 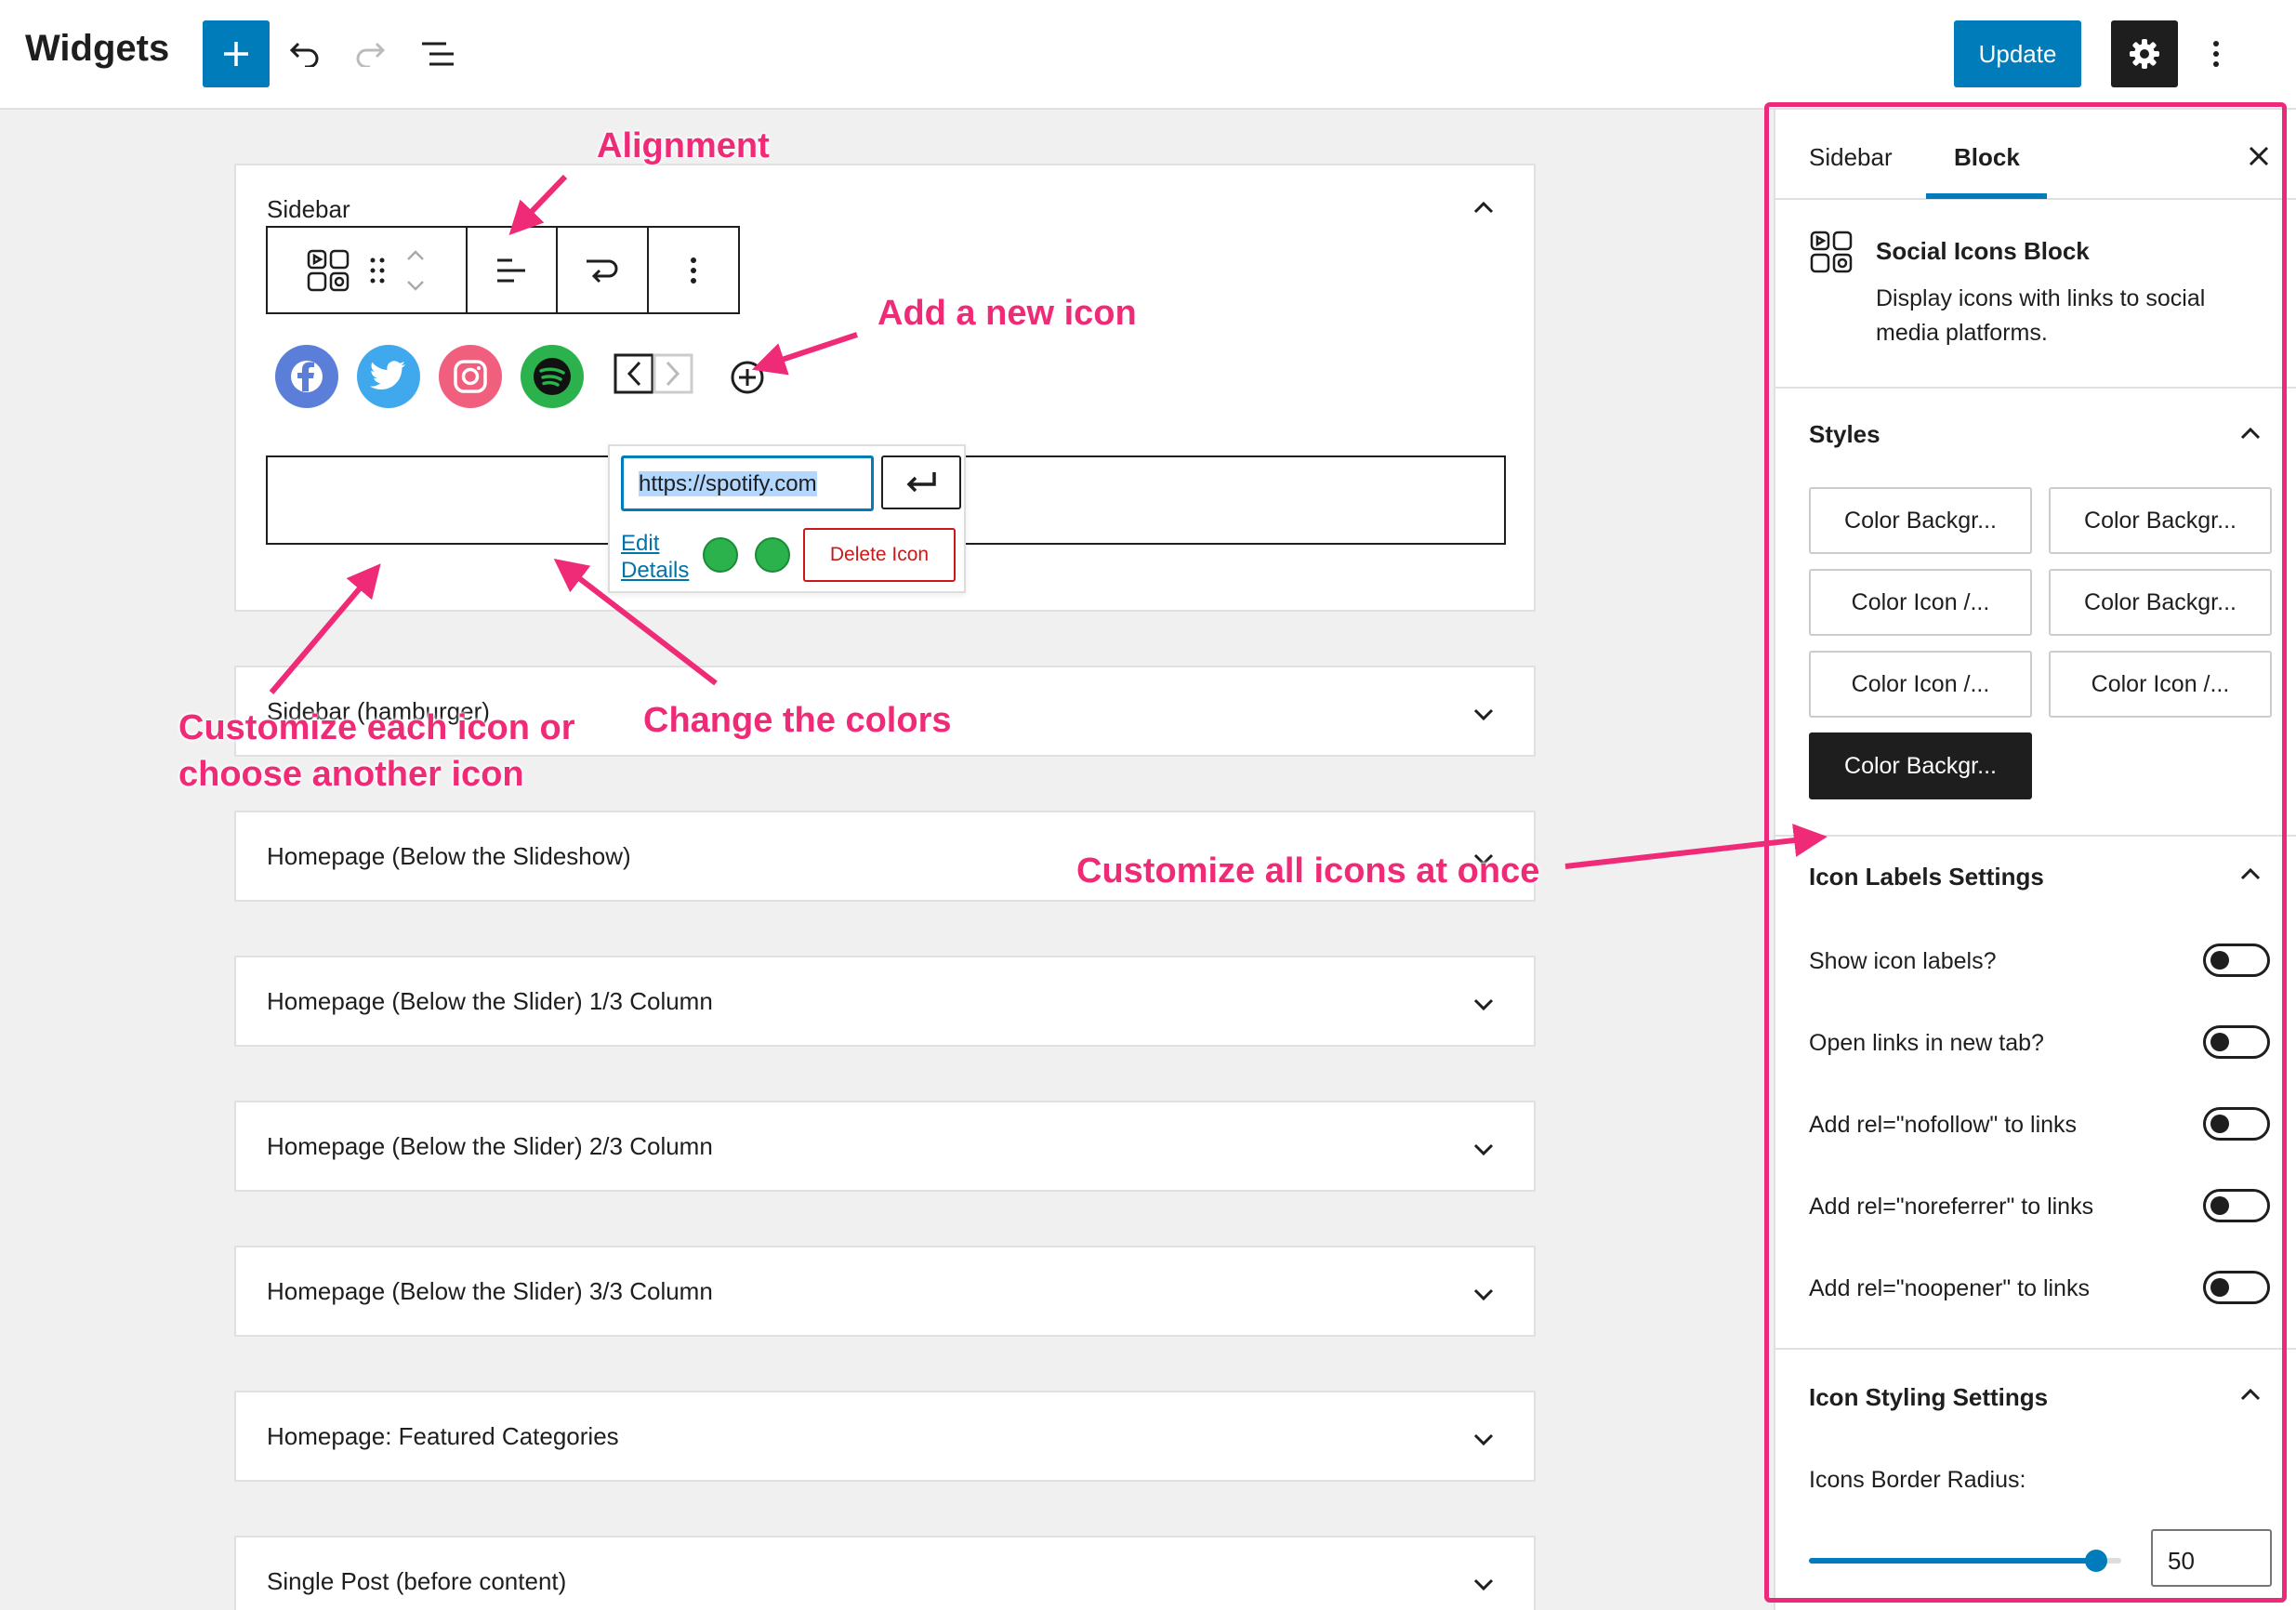 I want to click on update-button: Update, so click(x=2018, y=53).